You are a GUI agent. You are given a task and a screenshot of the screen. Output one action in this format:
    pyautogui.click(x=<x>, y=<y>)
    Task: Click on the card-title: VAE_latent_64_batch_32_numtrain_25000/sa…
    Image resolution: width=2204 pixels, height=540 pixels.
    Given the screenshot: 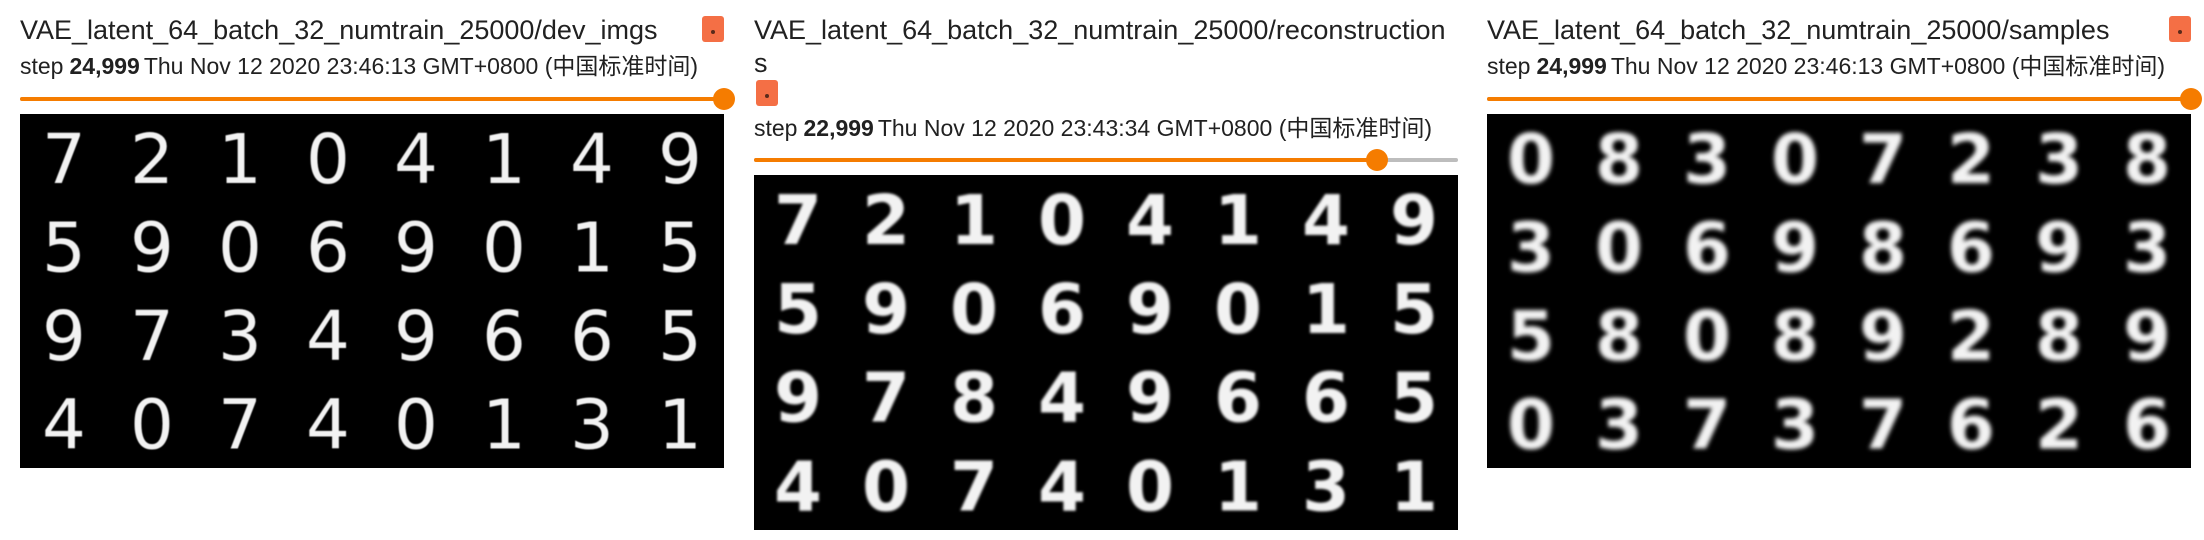 What is the action you would take?
    pyautogui.click(x=1798, y=30)
    